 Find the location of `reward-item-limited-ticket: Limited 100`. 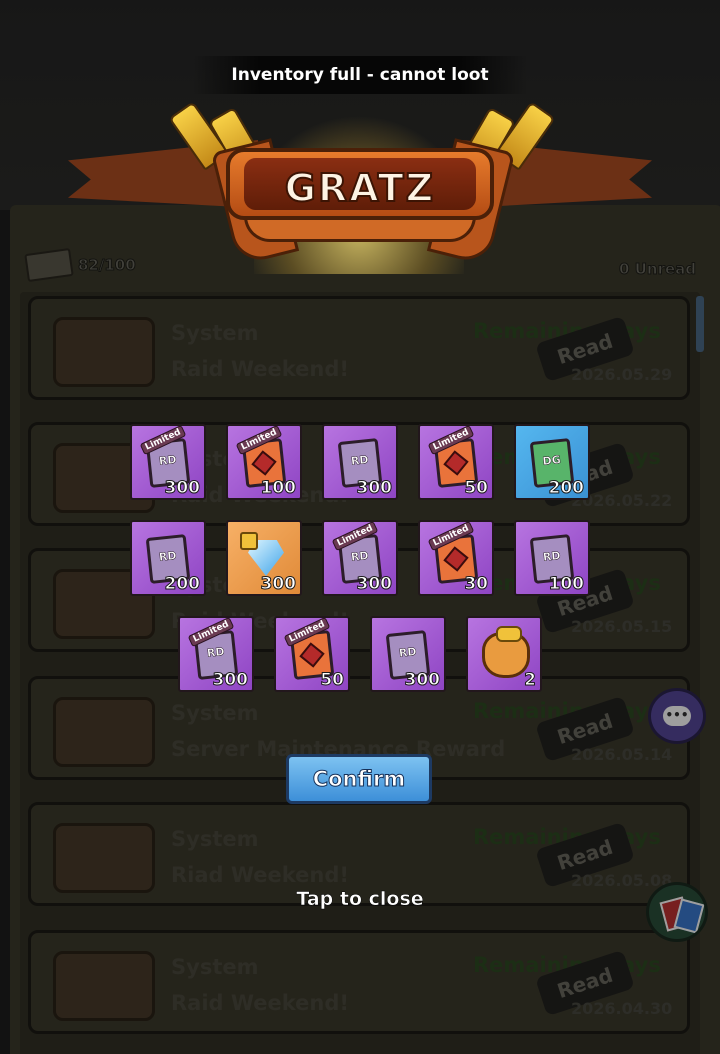

reward-item-limited-ticket: Limited 100 is located at coordinates (264, 462).